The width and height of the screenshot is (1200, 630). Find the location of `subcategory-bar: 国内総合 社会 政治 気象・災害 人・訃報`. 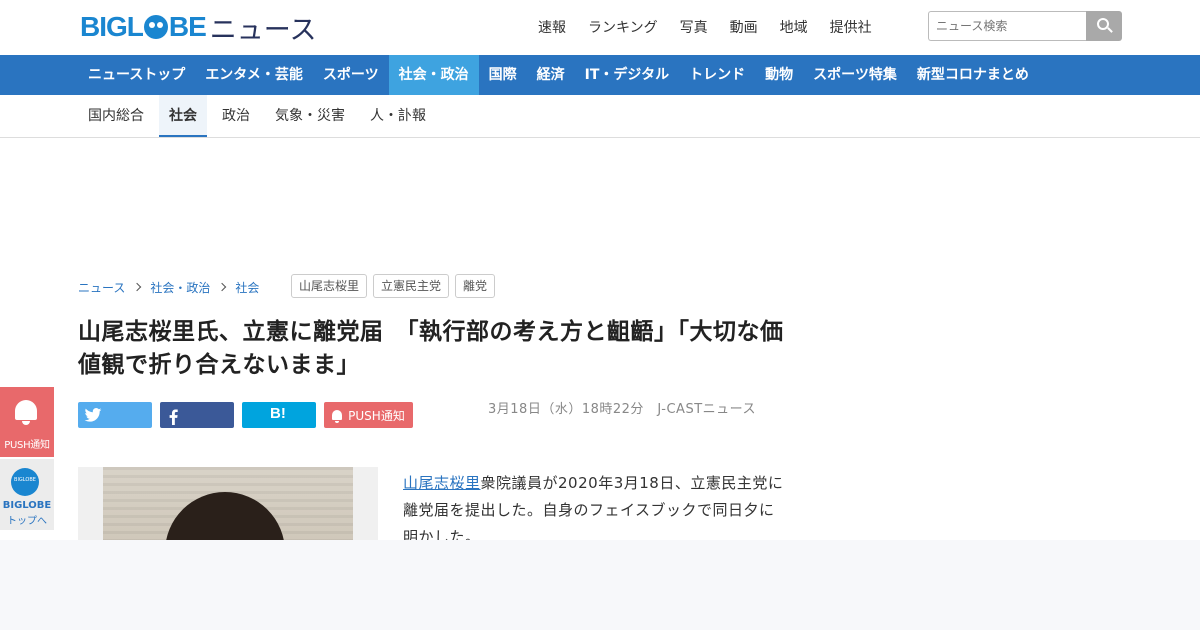

subcategory-bar: 国内総合 社会 政治 気象・災害 人・訃報 is located at coordinates (600, 116).